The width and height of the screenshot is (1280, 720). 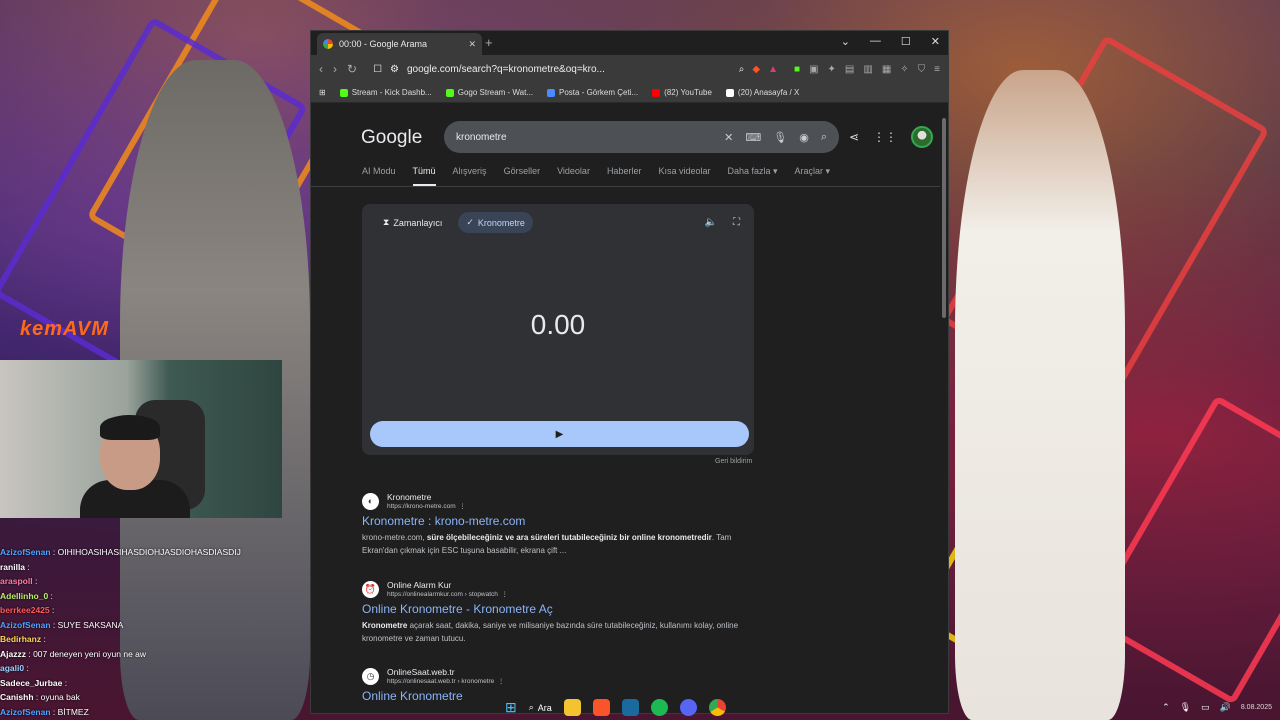 I want to click on sidebar-icon: ▥, so click(x=867, y=69).